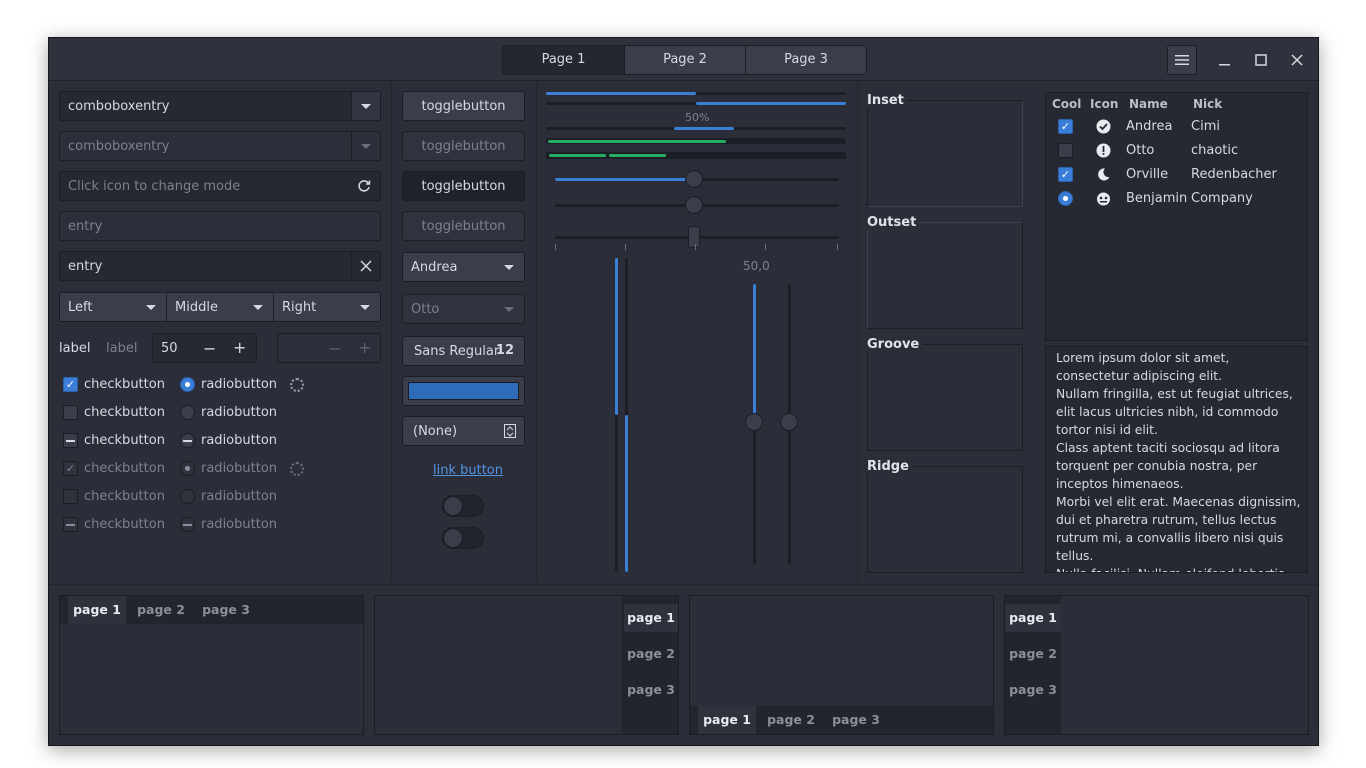  I want to click on checkbutton-6-box, so click(70, 524).